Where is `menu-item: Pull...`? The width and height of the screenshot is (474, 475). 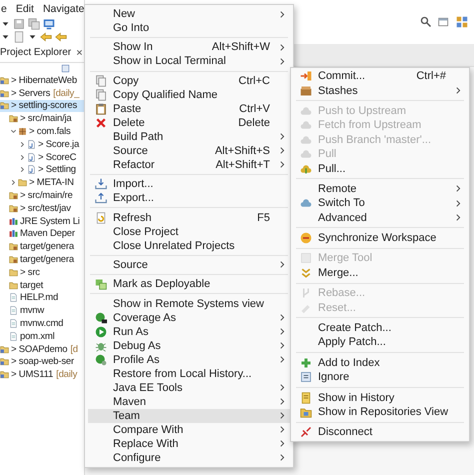
menu-item: Pull... is located at coordinates (380, 168).